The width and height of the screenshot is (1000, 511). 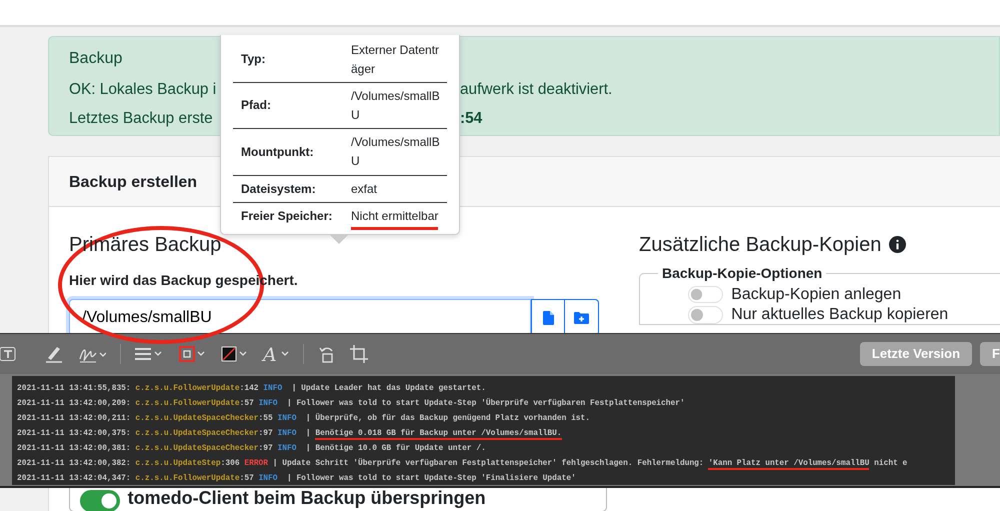 What do you see at coordinates (253, 59) in the screenshot?
I see `info-label: Typ:` at bounding box center [253, 59].